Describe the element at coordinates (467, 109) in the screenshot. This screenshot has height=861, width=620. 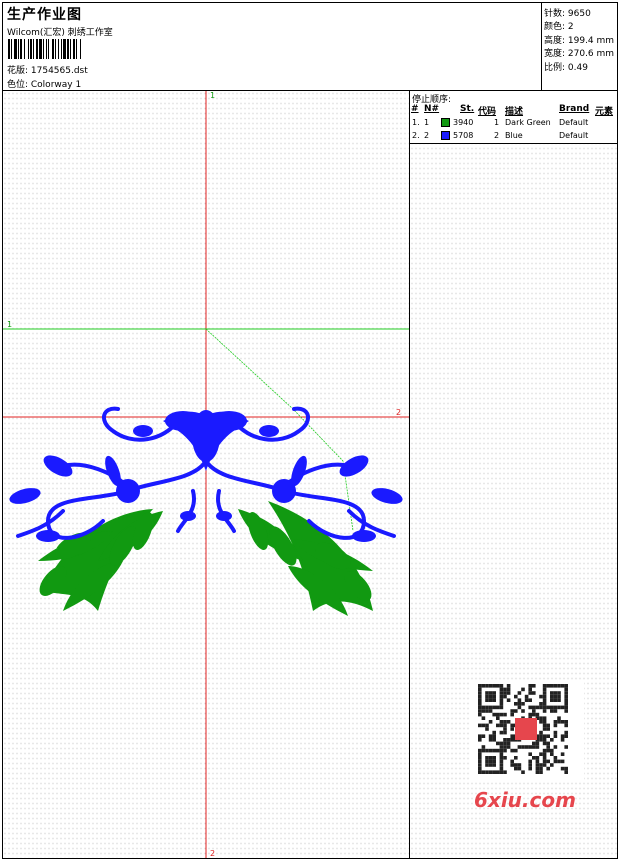
I see `col-header-stitches: St.` at that location.